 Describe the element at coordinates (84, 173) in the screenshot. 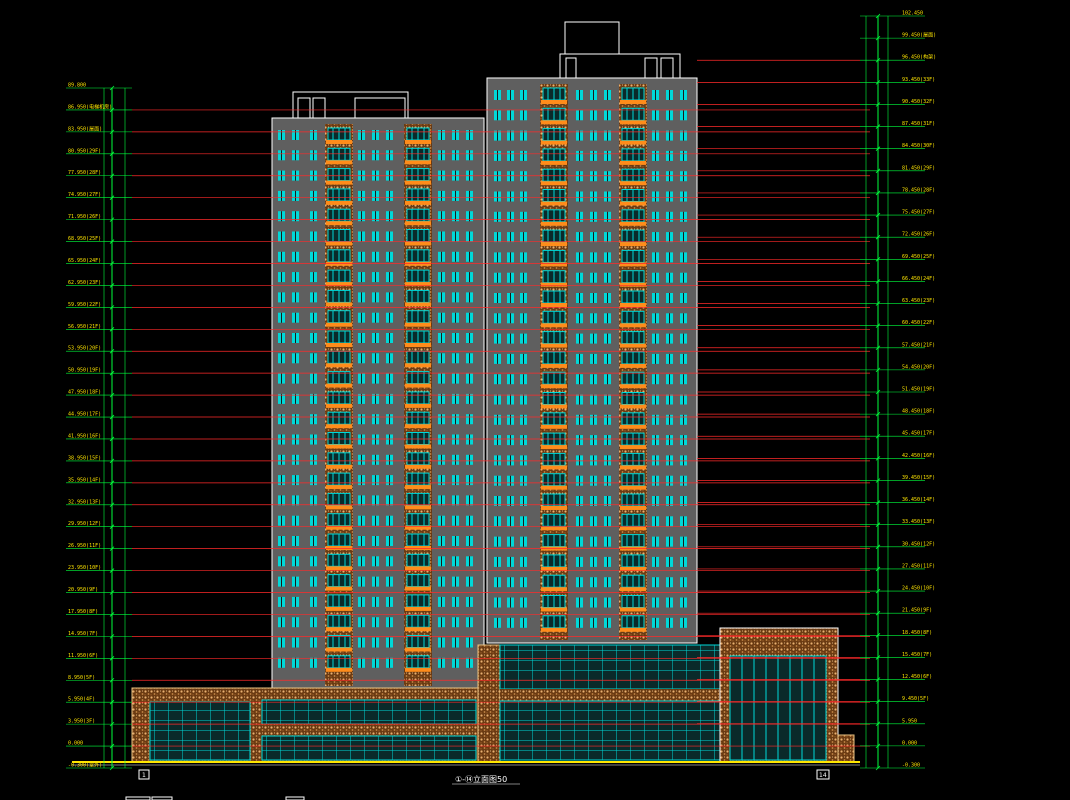

I see `left-level-label: 77.950(28F)` at that location.